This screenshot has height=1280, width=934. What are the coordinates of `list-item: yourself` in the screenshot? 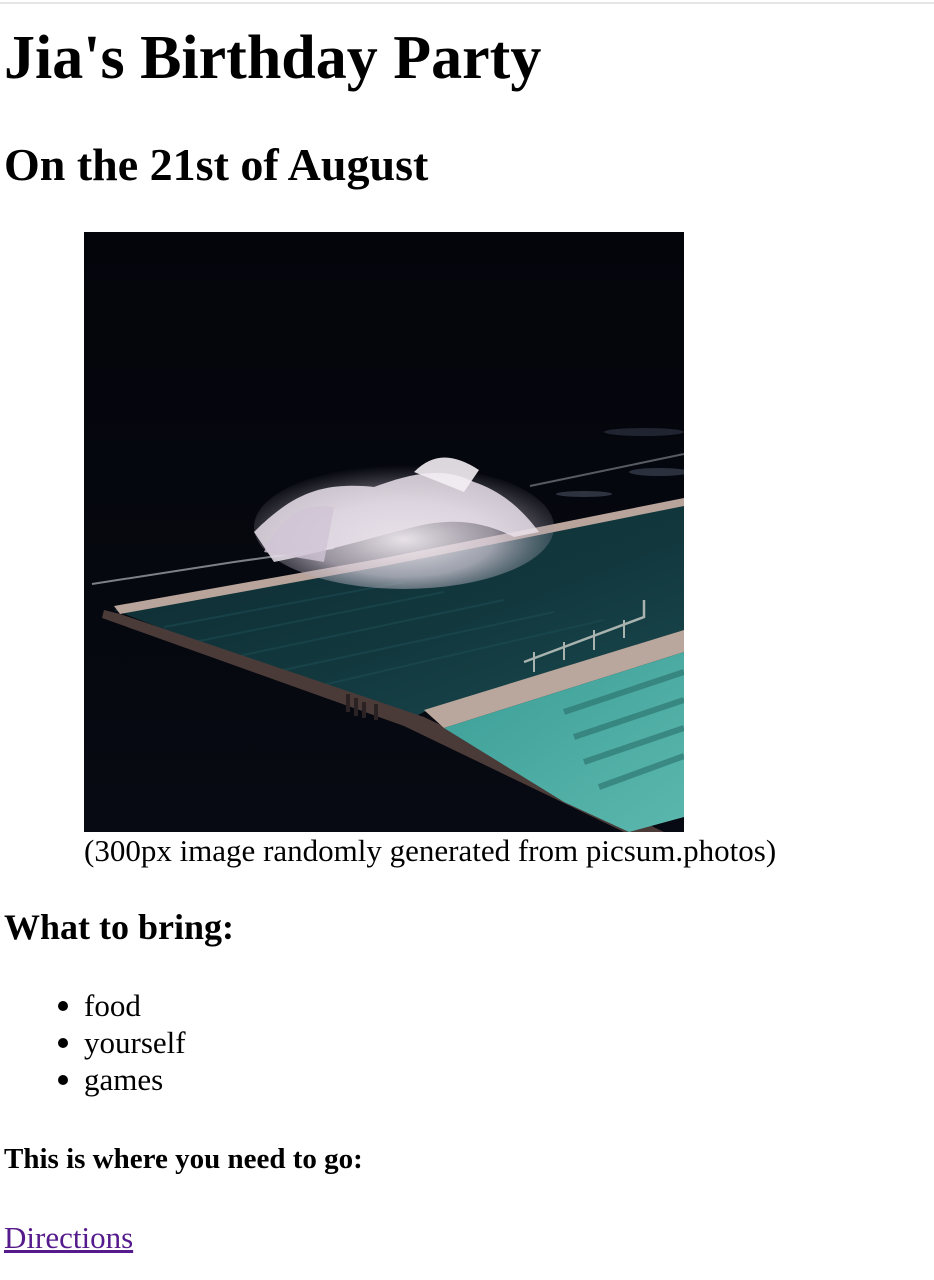 It's located at (95, 1042).